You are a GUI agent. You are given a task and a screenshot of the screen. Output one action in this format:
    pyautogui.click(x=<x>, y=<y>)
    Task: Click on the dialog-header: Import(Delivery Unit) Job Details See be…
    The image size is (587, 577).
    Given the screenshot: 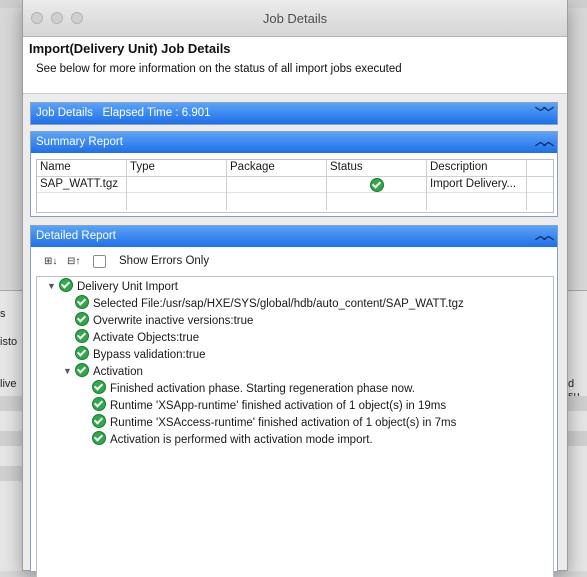 What is the action you would take?
    pyautogui.click(x=295, y=65)
    